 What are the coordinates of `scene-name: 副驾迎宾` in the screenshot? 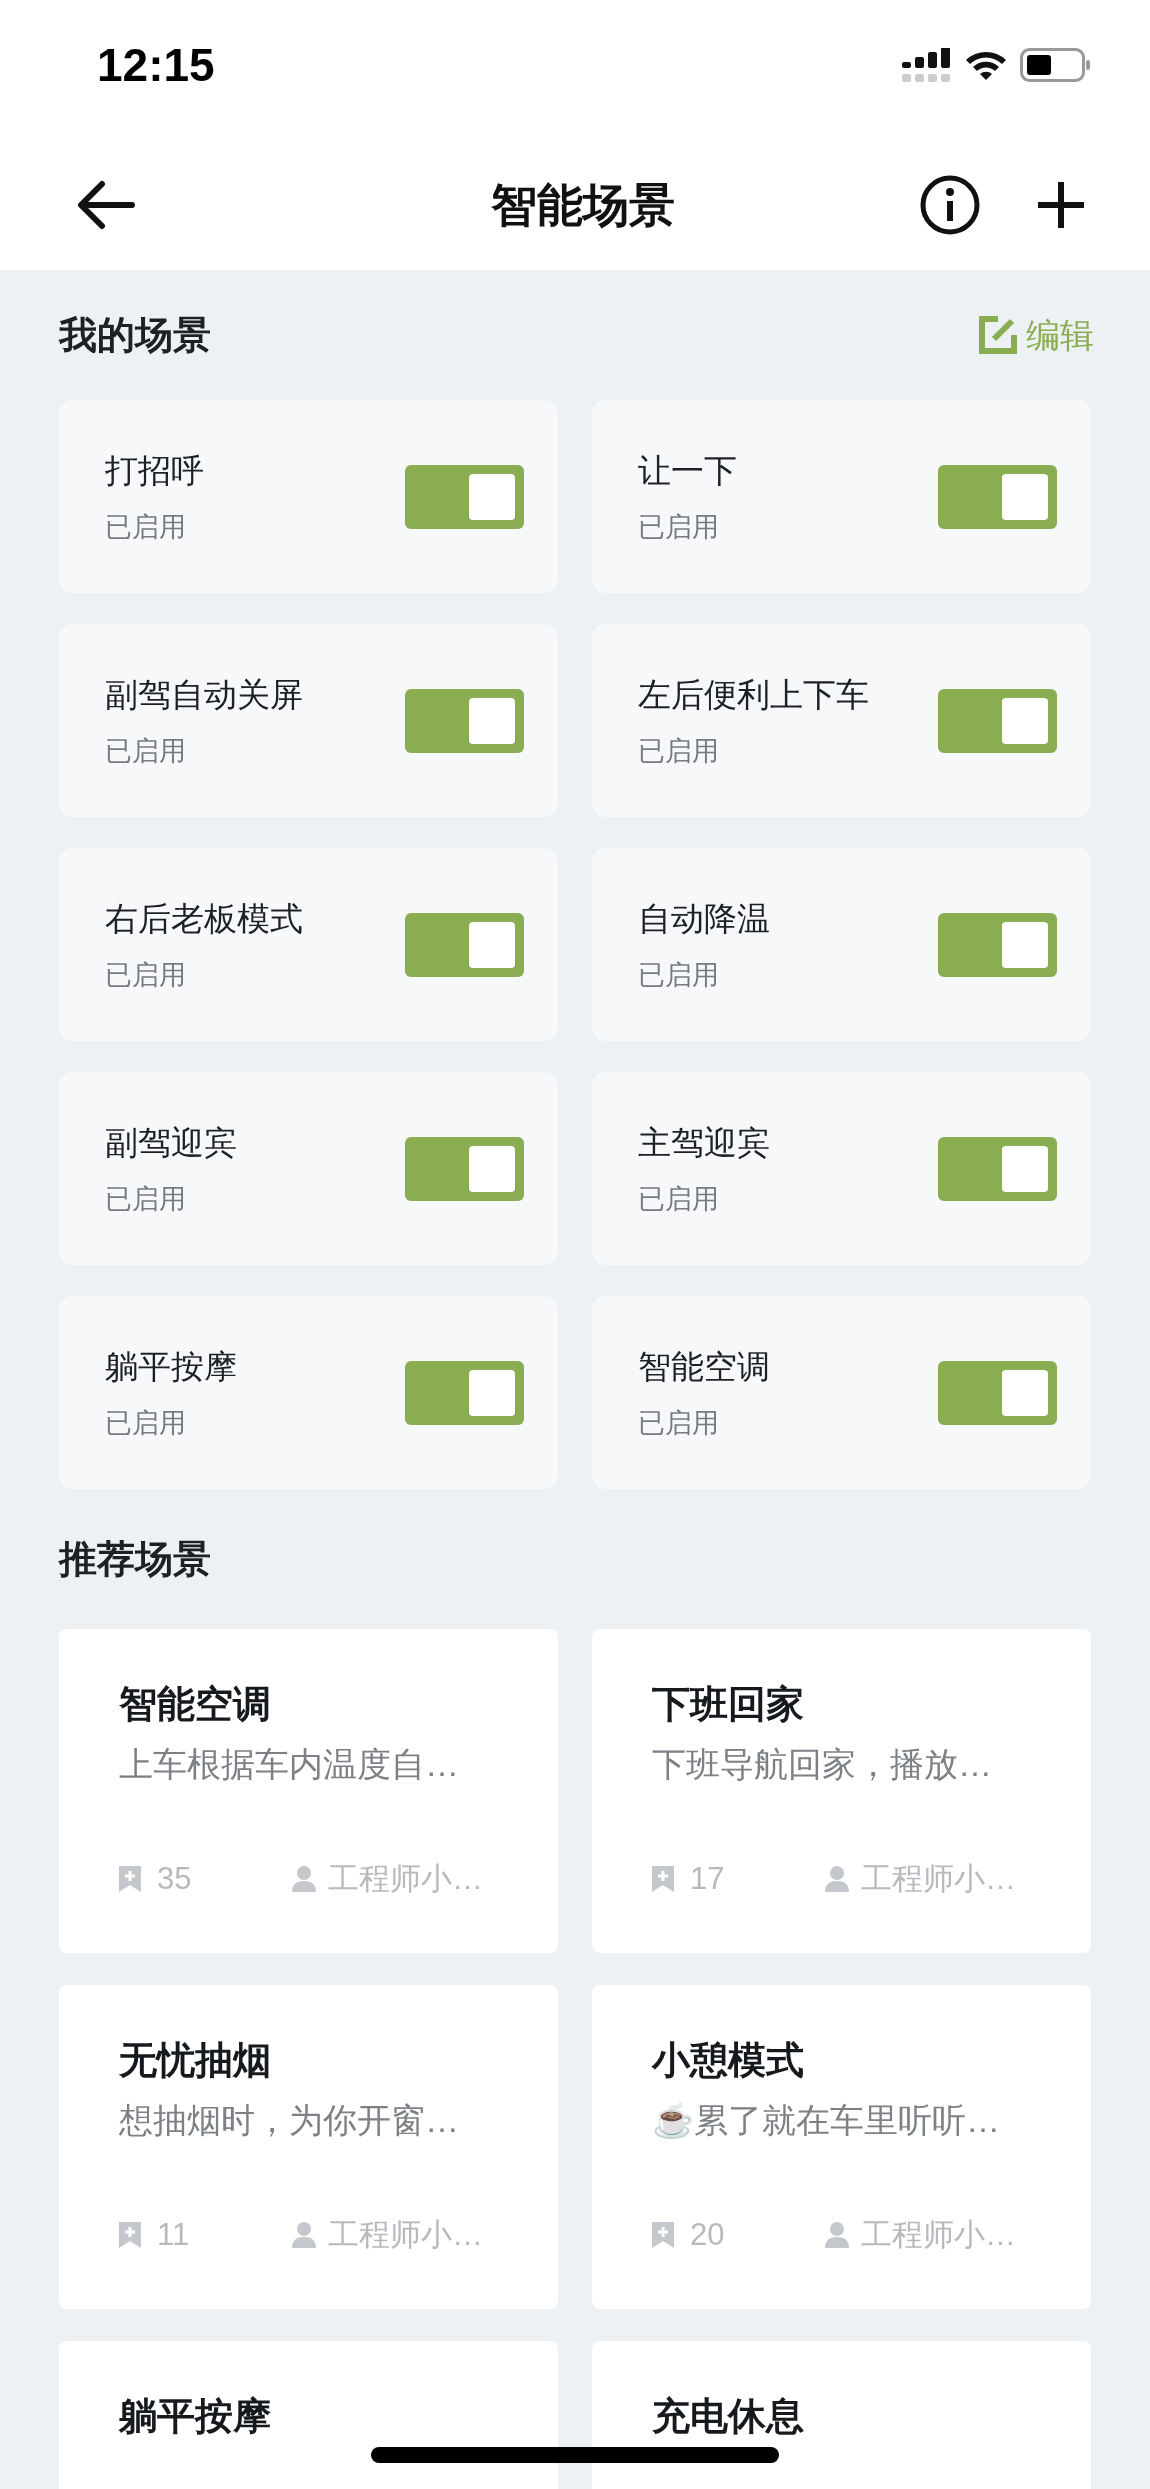 It's located at (171, 1142).